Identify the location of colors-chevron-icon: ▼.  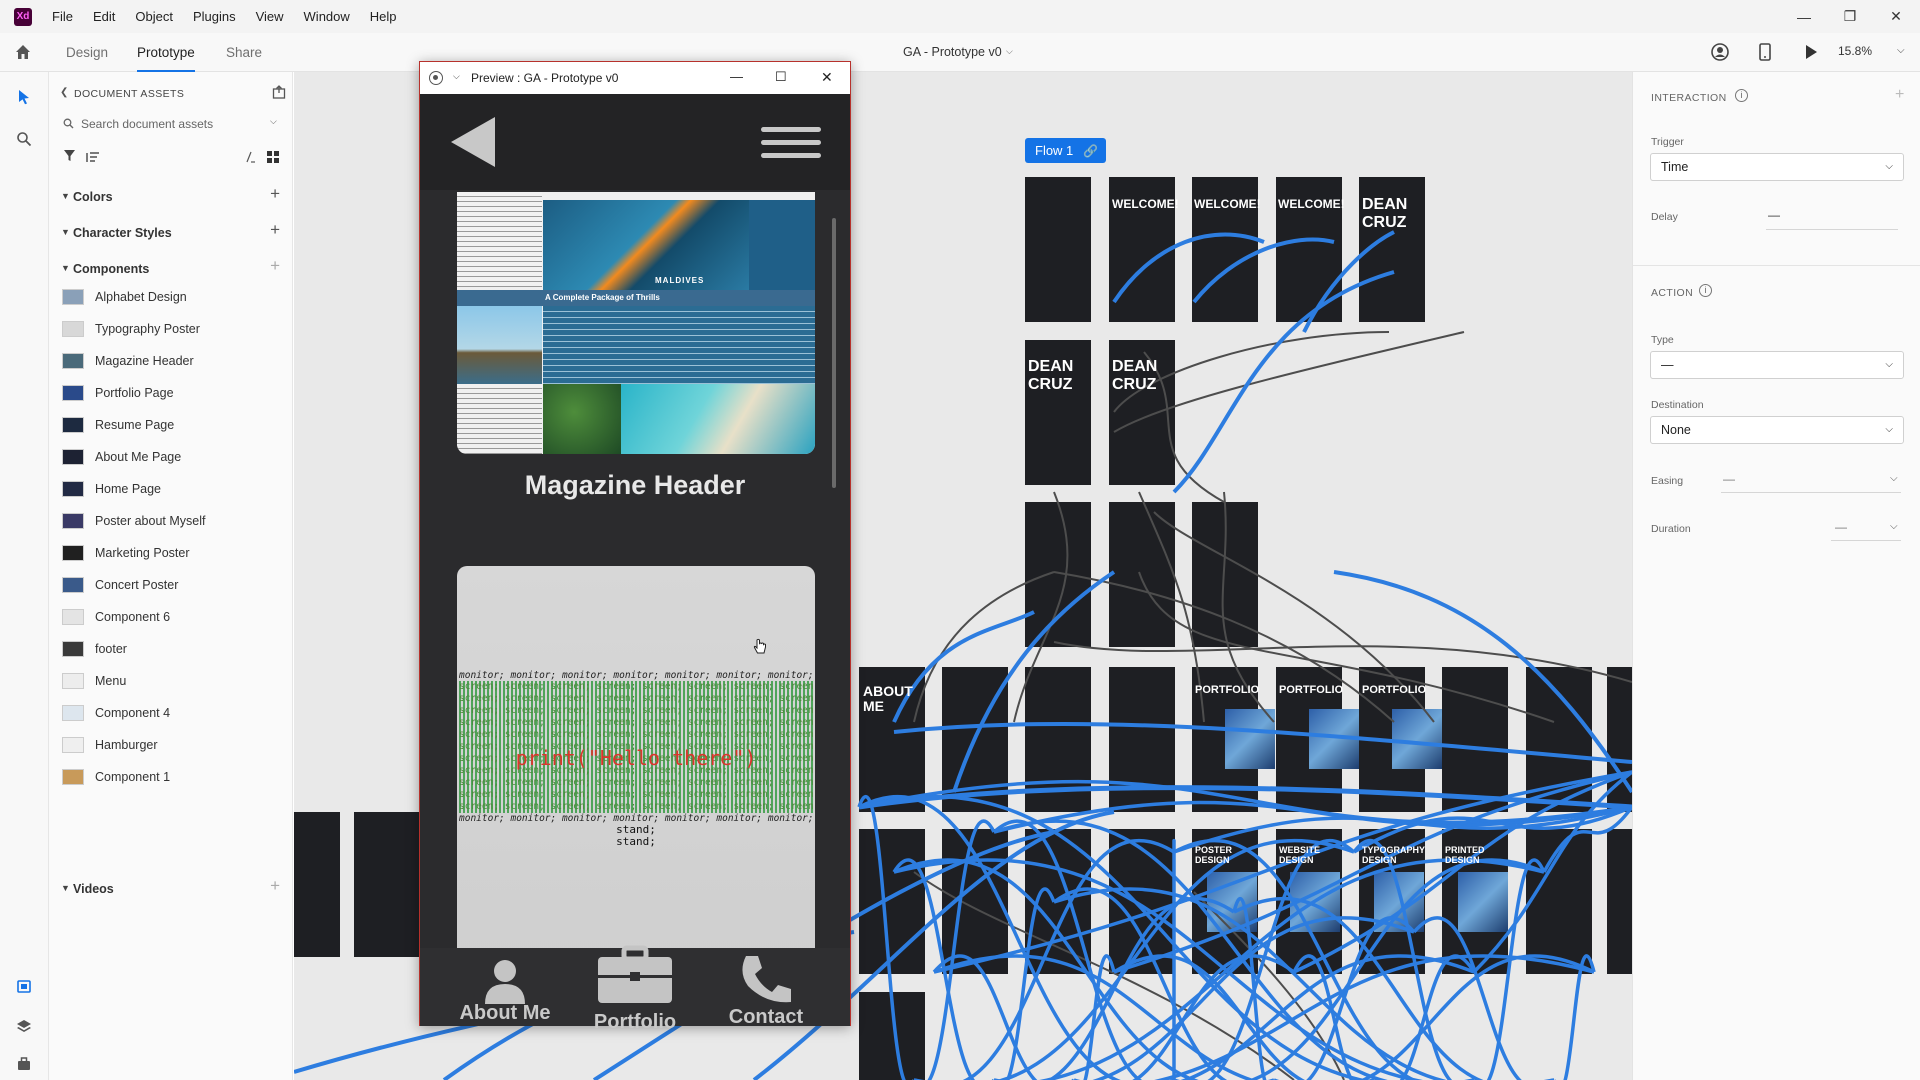
(65, 196).